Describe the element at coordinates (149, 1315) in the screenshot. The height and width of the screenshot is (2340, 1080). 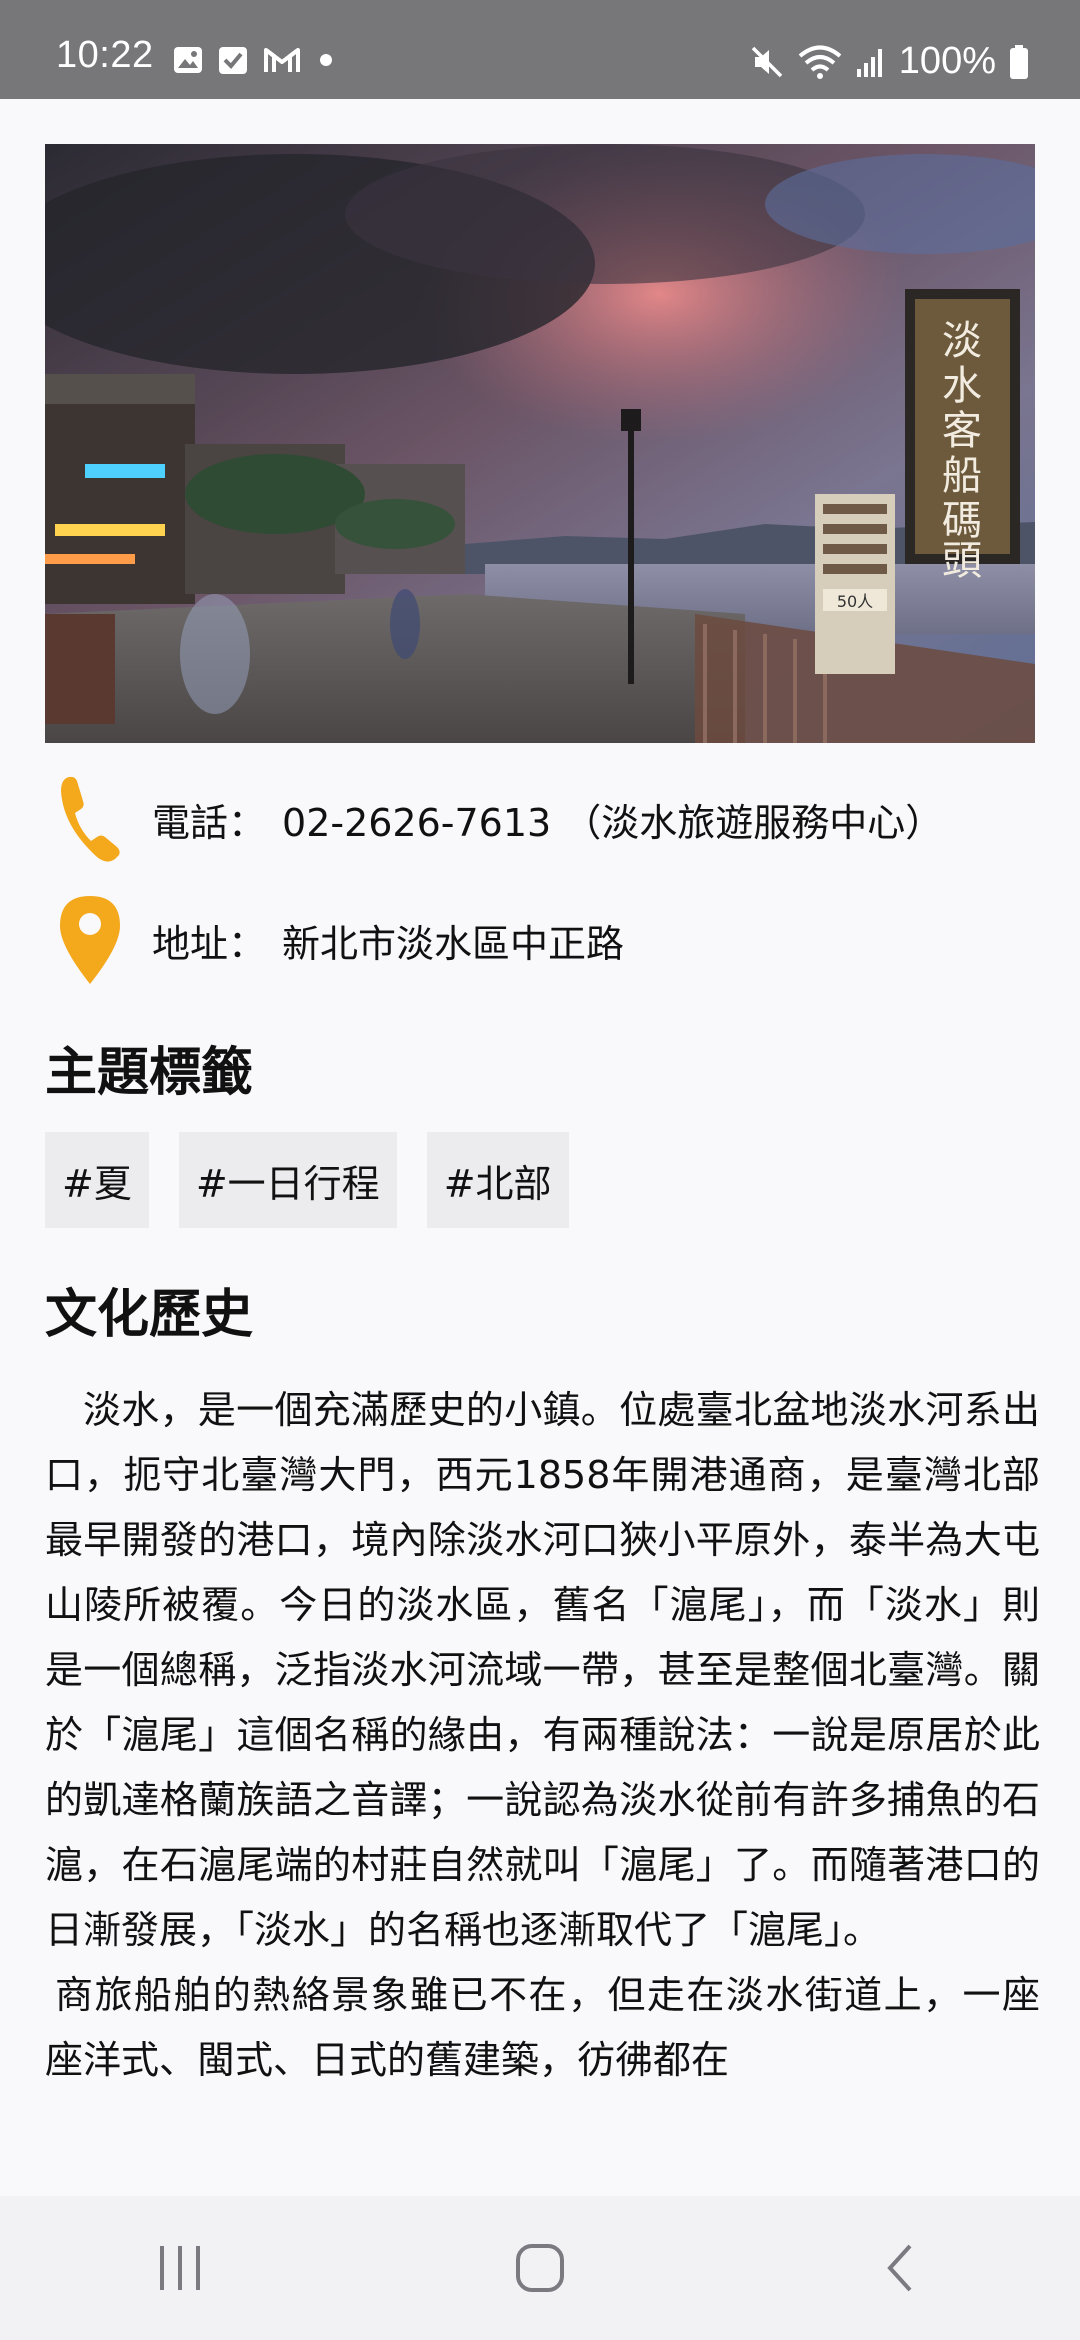
I see `history-section-title: 文化歷史` at that location.